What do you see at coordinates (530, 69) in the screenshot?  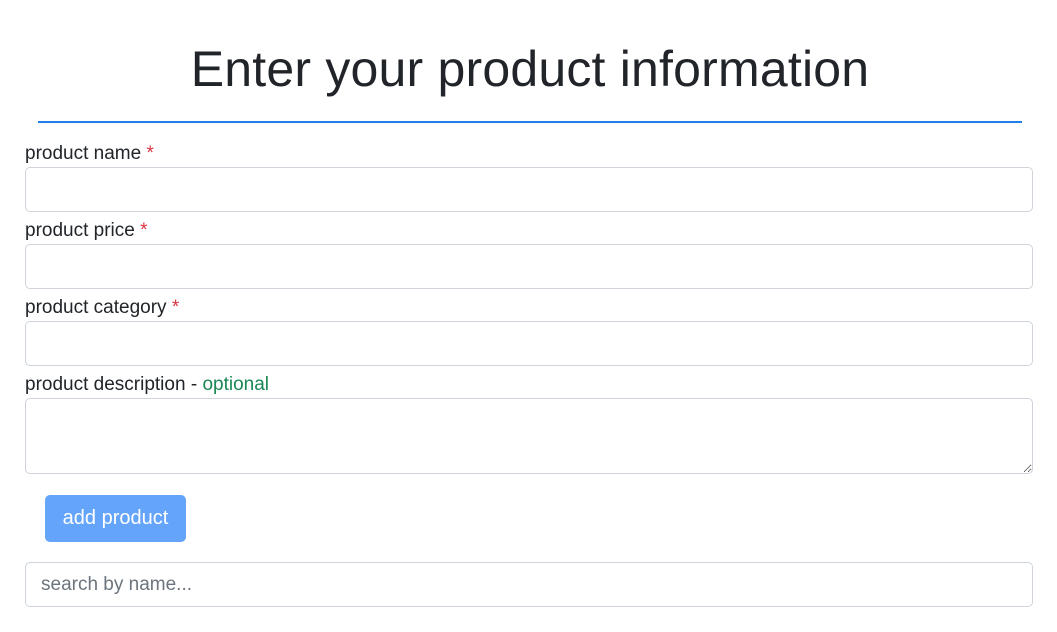 I see `page-title: Enter your product information` at bounding box center [530, 69].